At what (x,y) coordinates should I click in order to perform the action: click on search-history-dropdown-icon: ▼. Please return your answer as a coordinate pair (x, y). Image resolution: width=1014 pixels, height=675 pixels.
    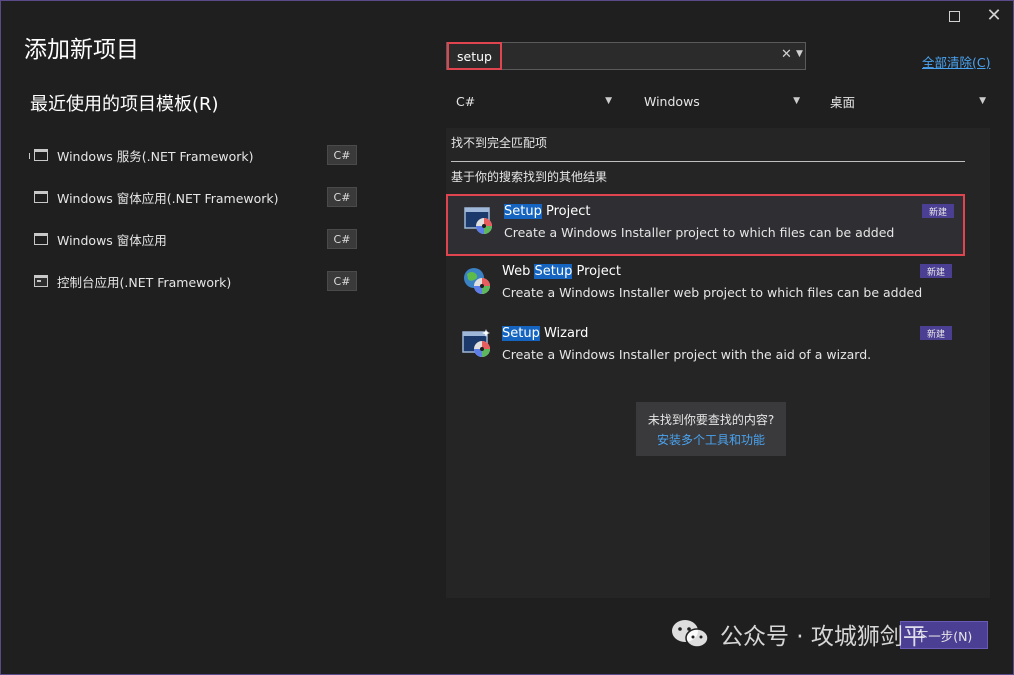
    Looking at the image, I should click on (799, 54).